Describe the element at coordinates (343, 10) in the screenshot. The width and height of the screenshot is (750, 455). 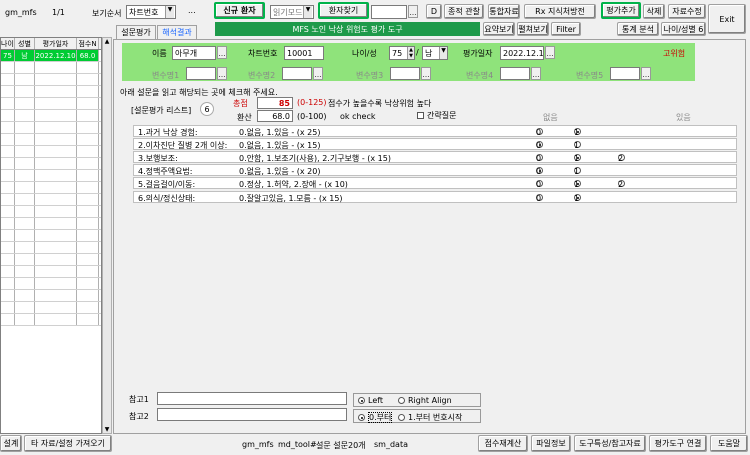
I see `find-patient-button: 환자찾기` at that location.